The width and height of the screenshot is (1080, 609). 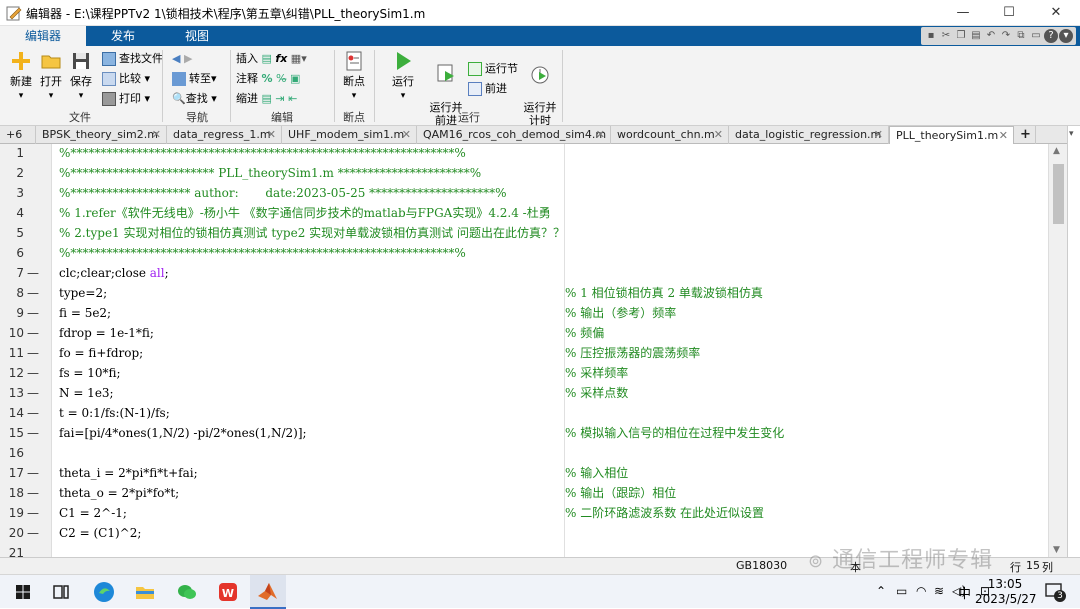 What do you see at coordinates (268, 592) in the screenshot?
I see `matlab-icon` at bounding box center [268, 592].